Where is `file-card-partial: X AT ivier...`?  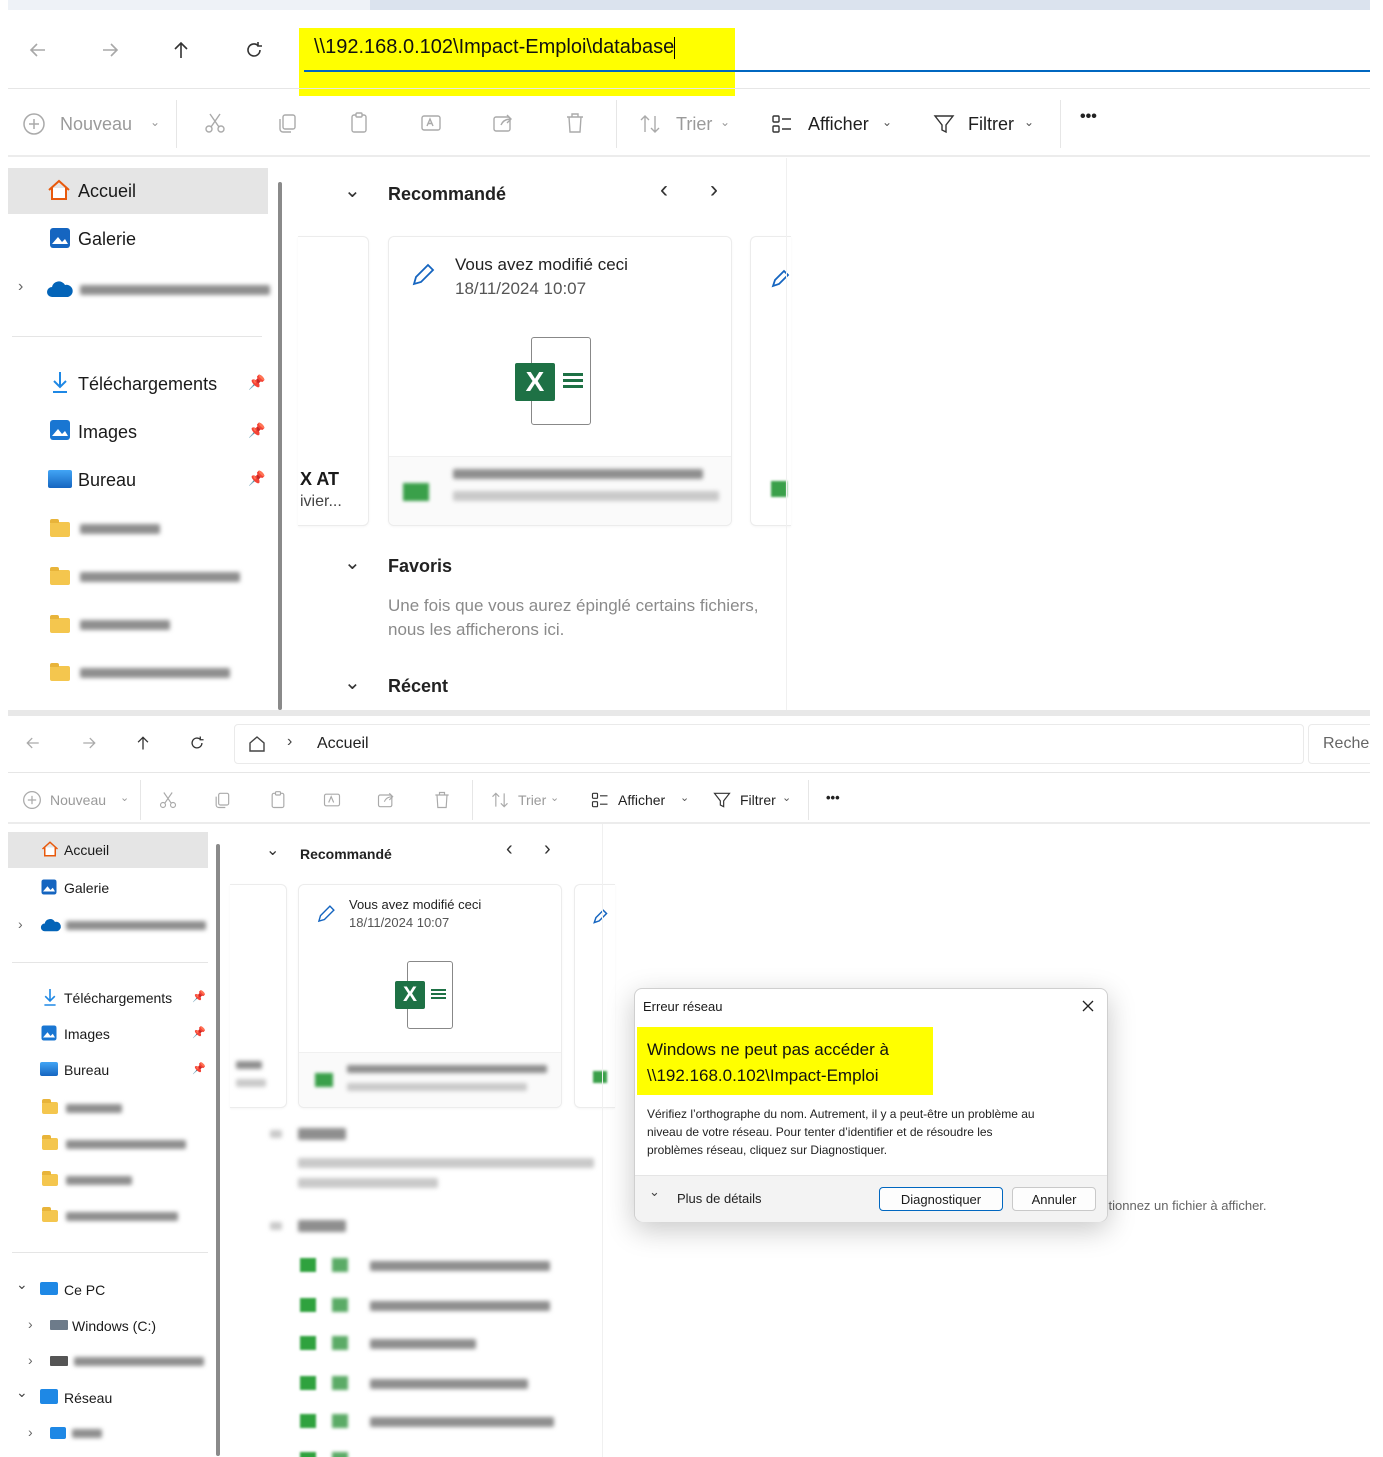
file-card-partial: X AT ivier... is located at coordinates (333, 381).